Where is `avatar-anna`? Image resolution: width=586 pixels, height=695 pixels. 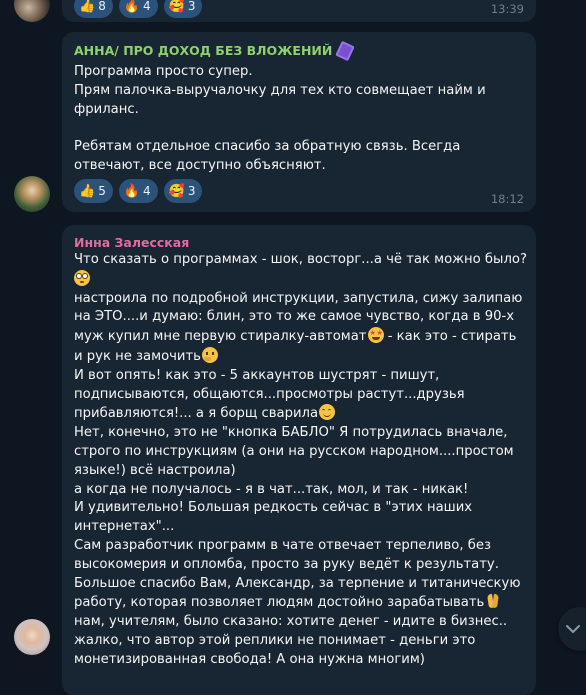
avatar-anna is located at coordinates (32, 194).